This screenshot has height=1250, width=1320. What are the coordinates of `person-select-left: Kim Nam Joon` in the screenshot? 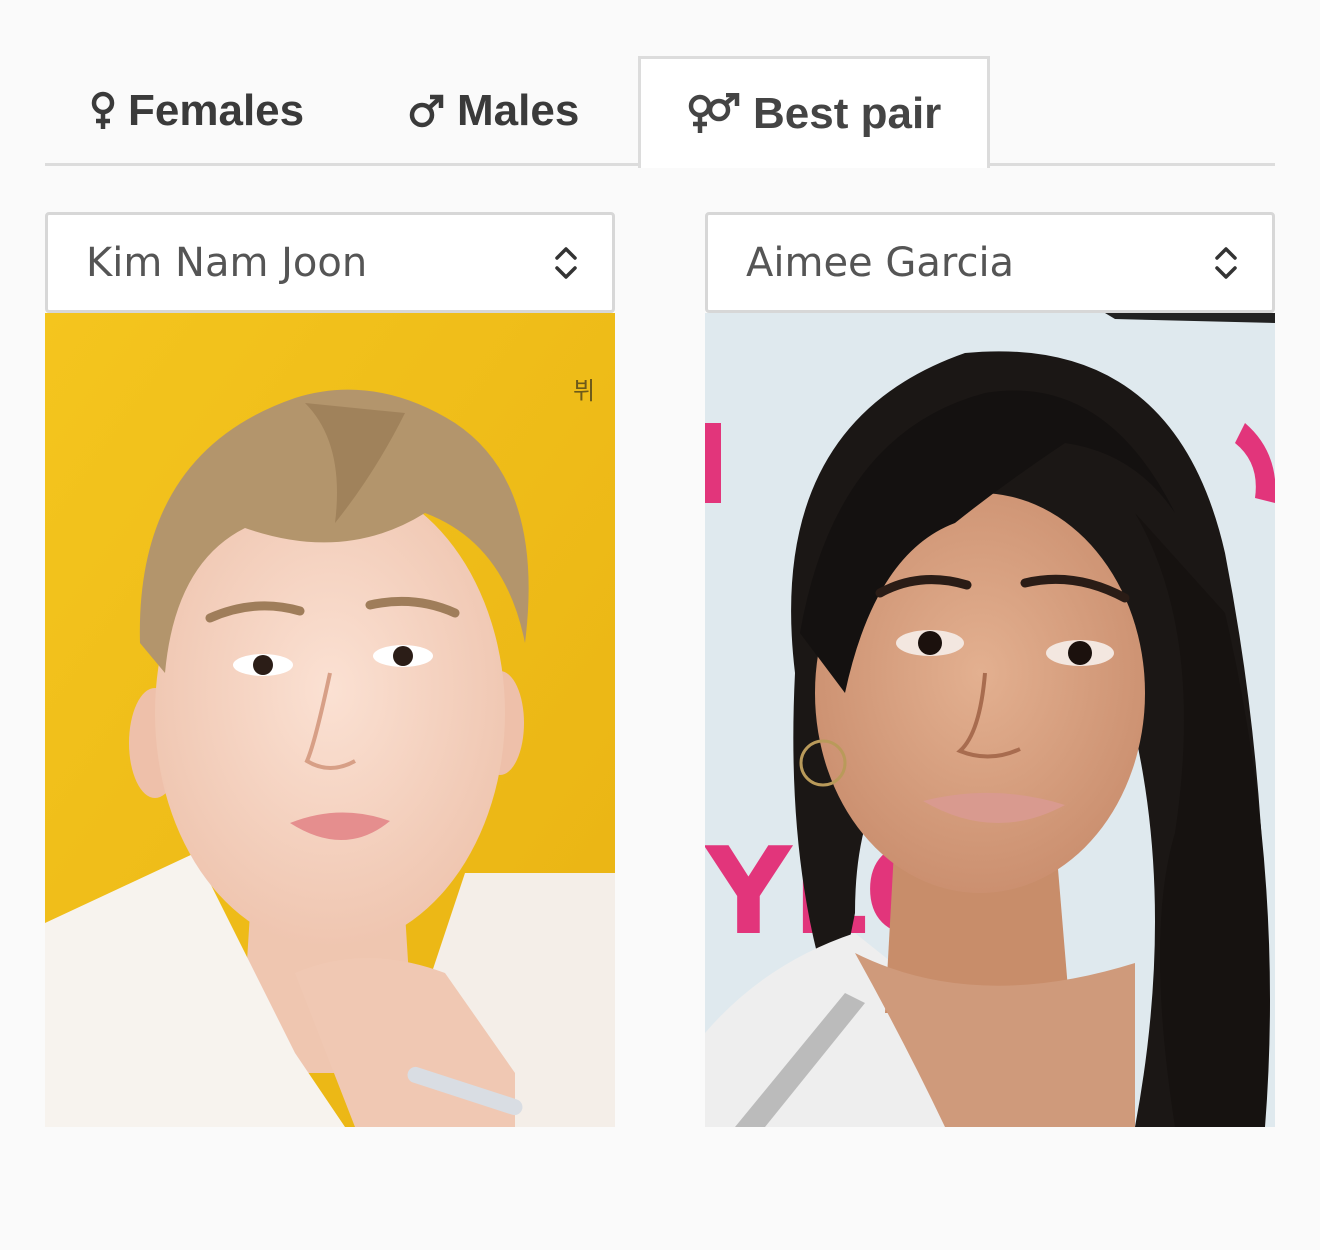 It's located at (330, 262).